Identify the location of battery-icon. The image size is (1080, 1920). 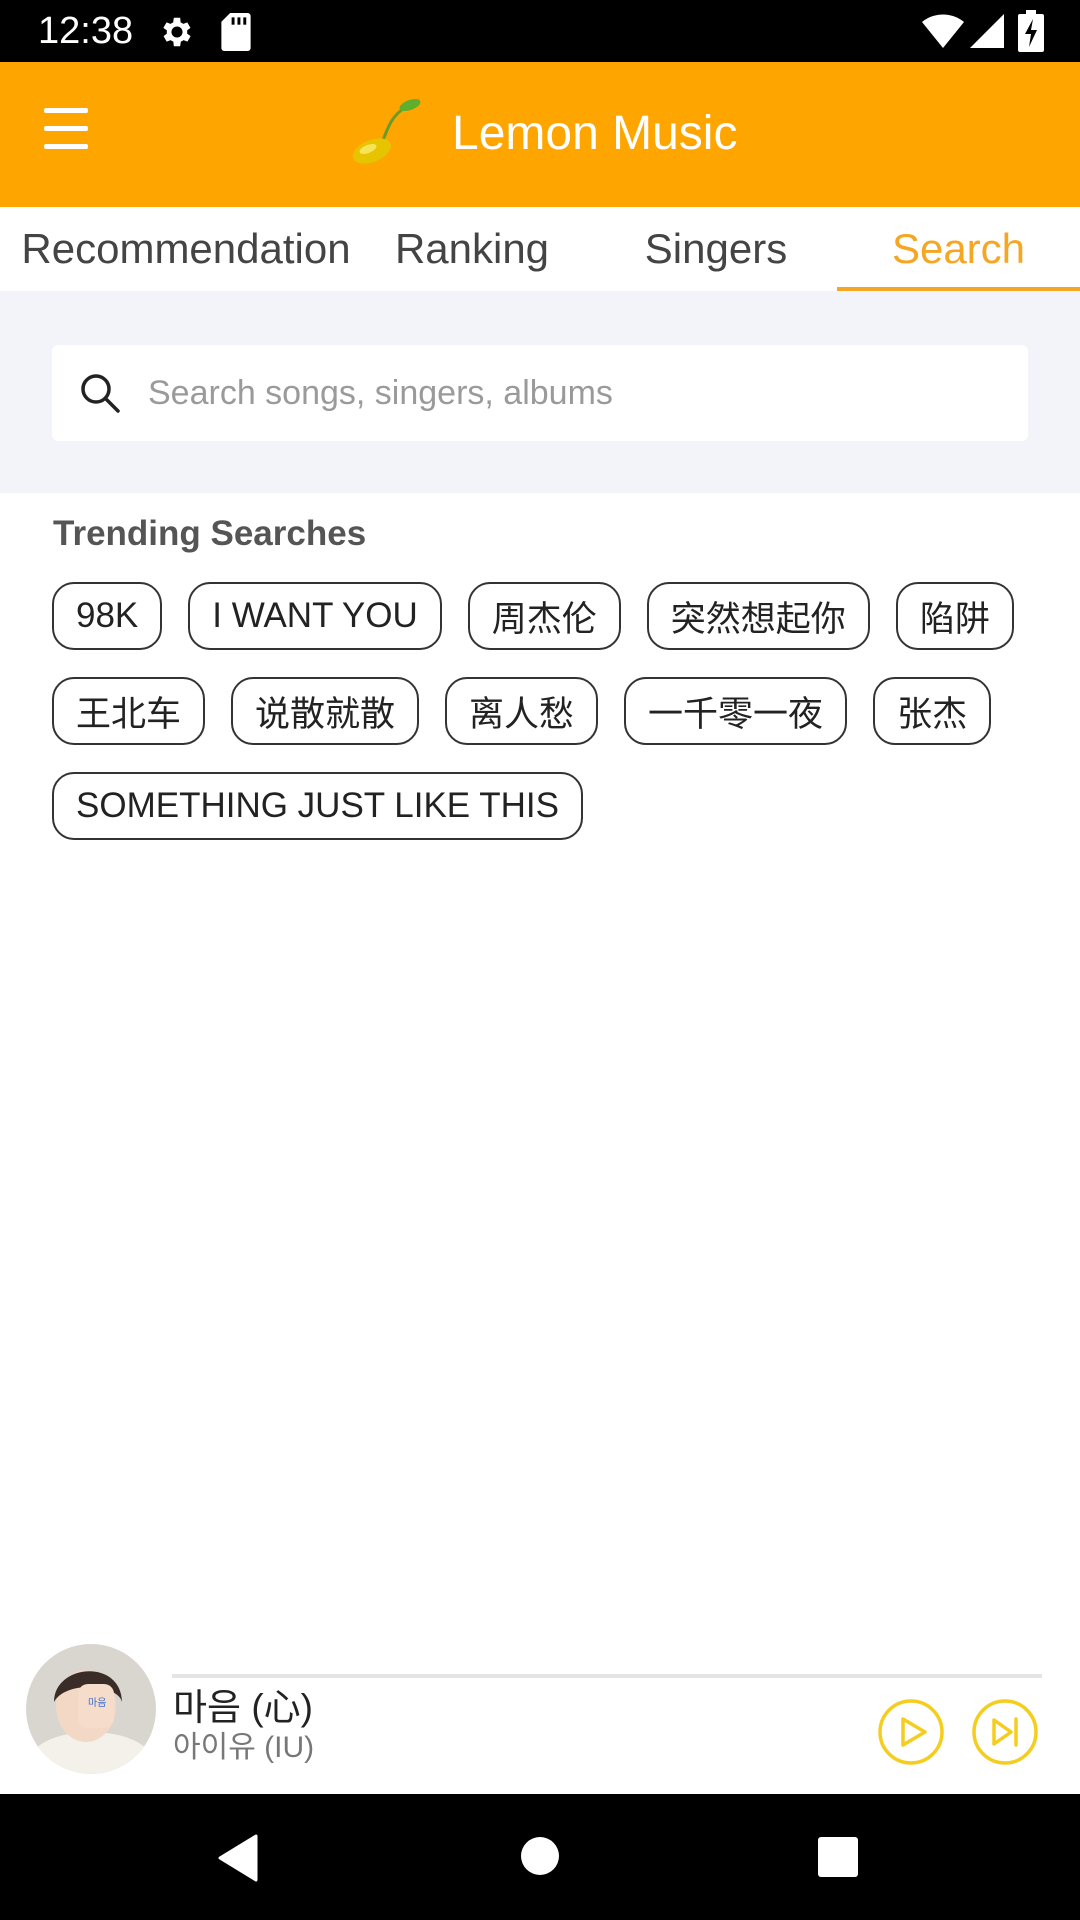
(1031, 31).